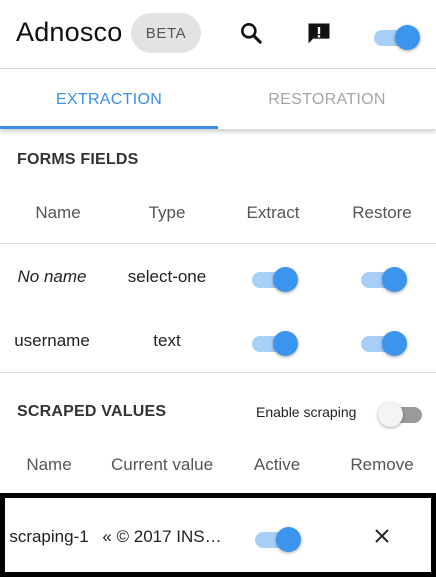  Describe the element at coordinates (78, 159) in the screenshot. I see `forms-fields-title: FORMS FIELDS` at that location.